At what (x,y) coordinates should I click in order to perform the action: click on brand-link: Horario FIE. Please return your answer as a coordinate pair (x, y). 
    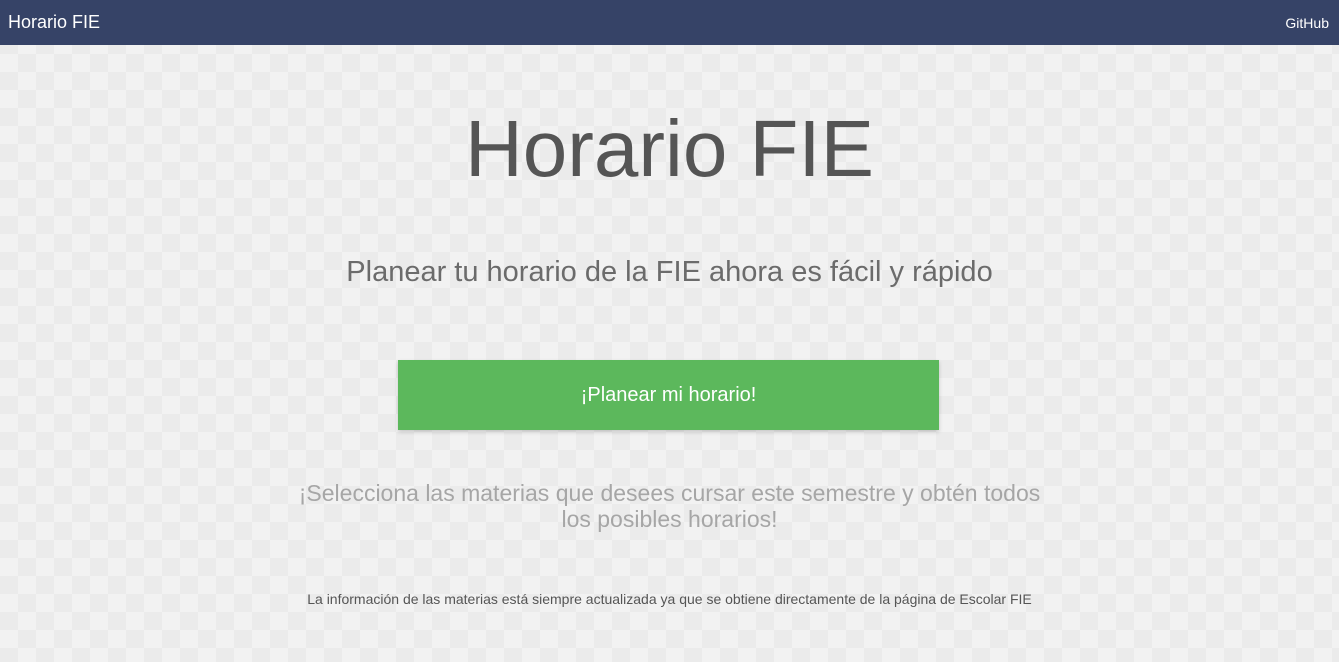
    Looking at the image, I should click on (54, 22).